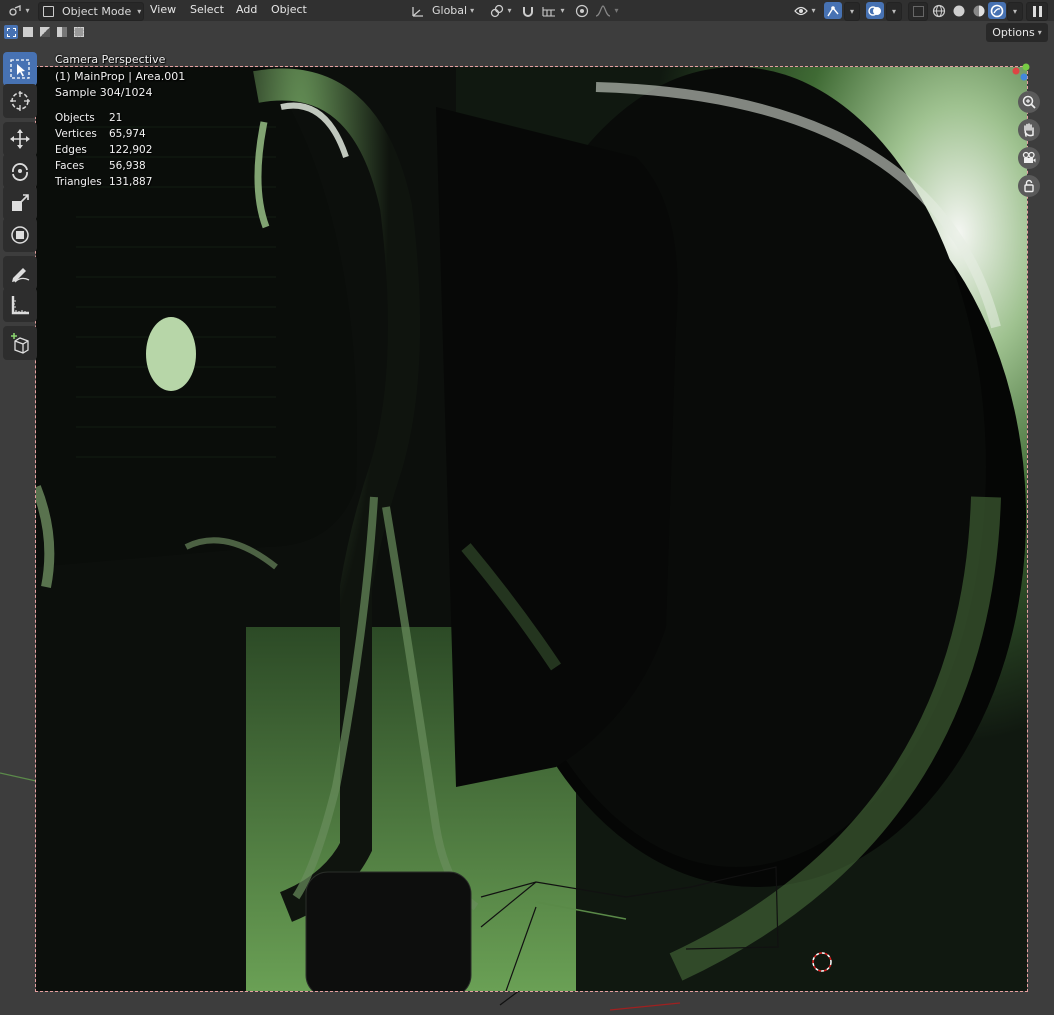 The width and height of the screenshot is (1054, 1015). I want to click on transform-icon, so click(20, 235).